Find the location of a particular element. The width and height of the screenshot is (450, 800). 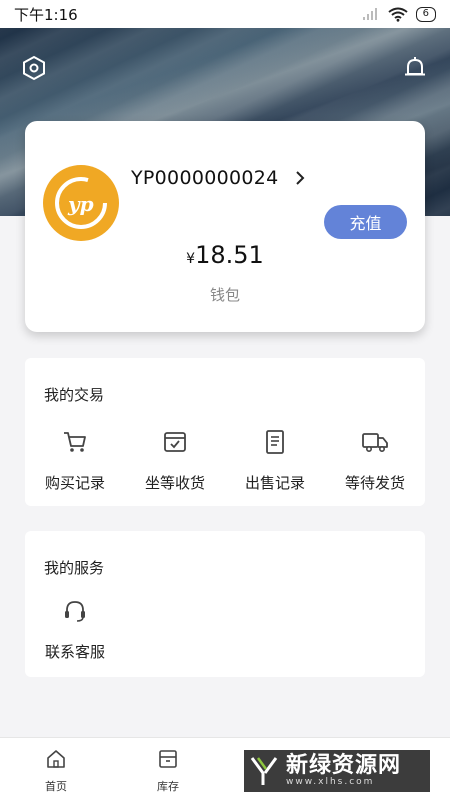

watermark-url: www.xlhs.com is located at coordinates (330, 782).